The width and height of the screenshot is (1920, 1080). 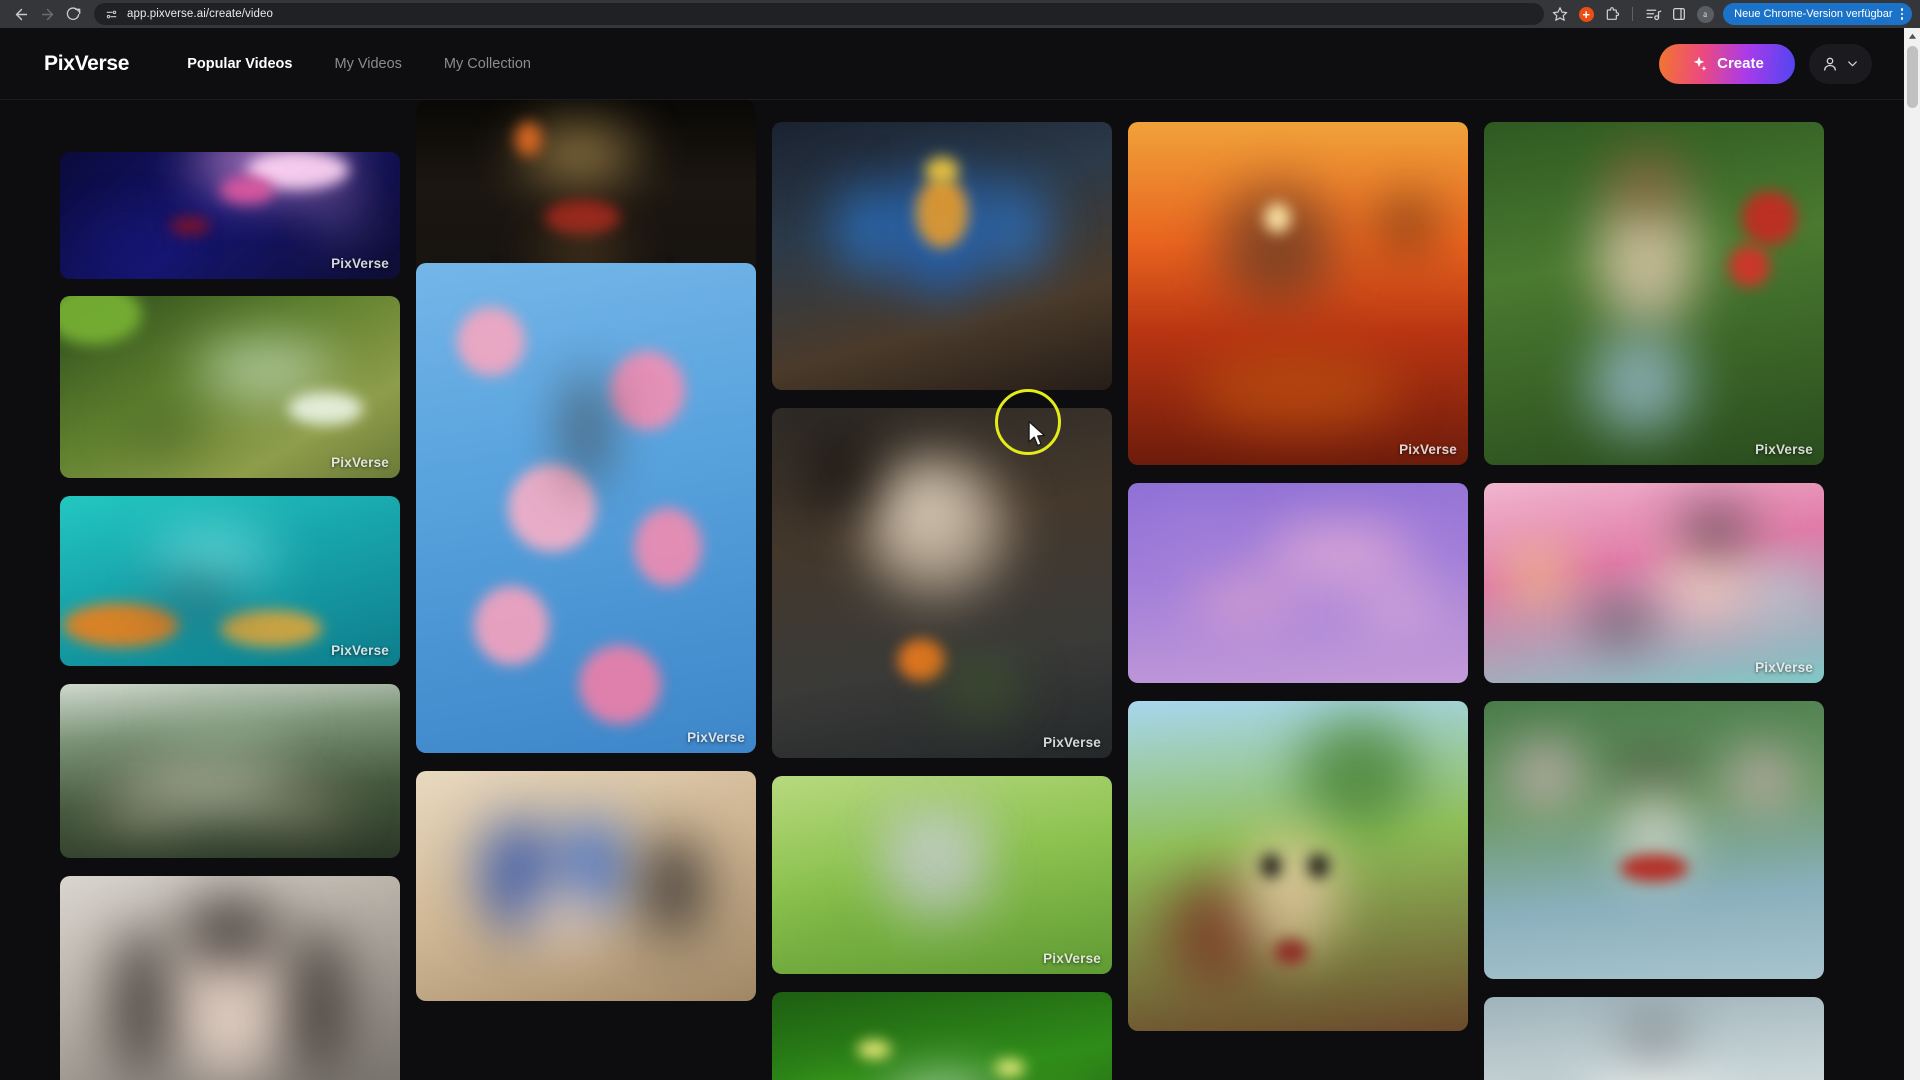 What do you see at coordinates (86, 64) in the screenshot?
I see `pixverse-logo: PixVerse` at bounding box center [86, 64].